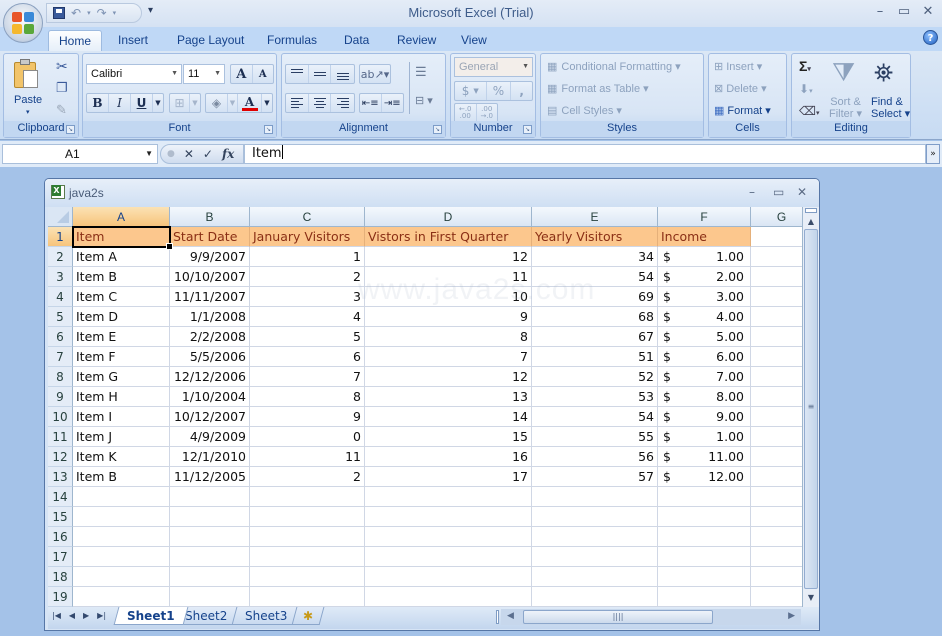 This screenshot has width=942, height=636. What do you see at coordinates (448, 237) in the screenshot?
I see `header-cell: Vistors in First Quarter` at bounding box center [448, 237].